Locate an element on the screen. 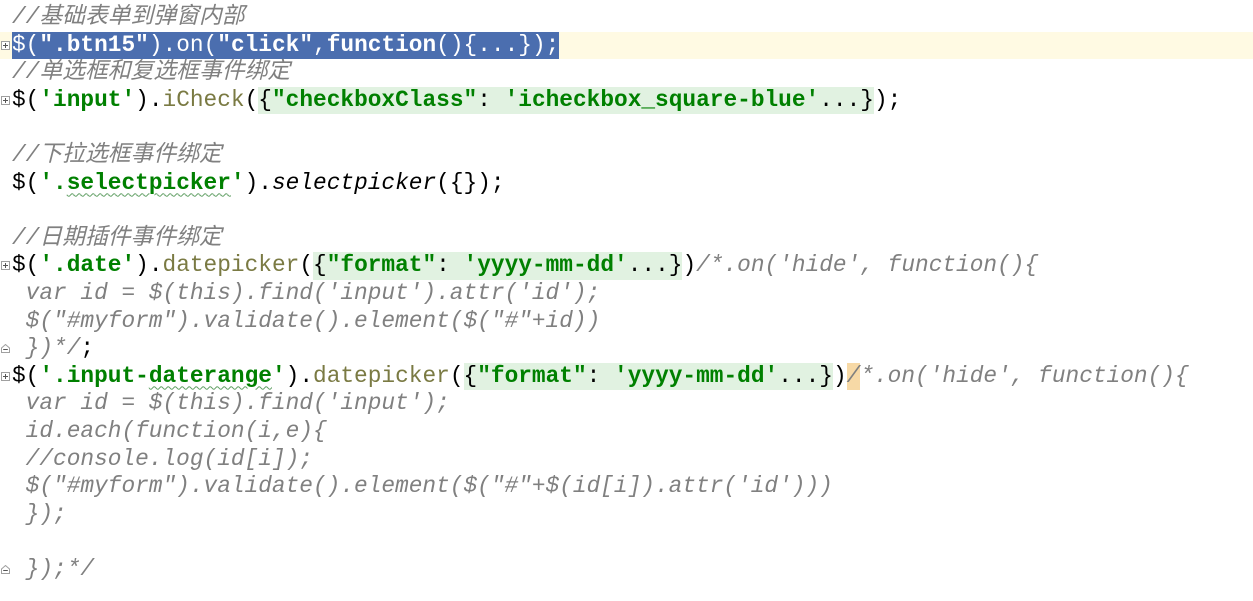 The height and width of the screenshot is (601, 1253). code-text: {...} is located at coordinates (497, 45).